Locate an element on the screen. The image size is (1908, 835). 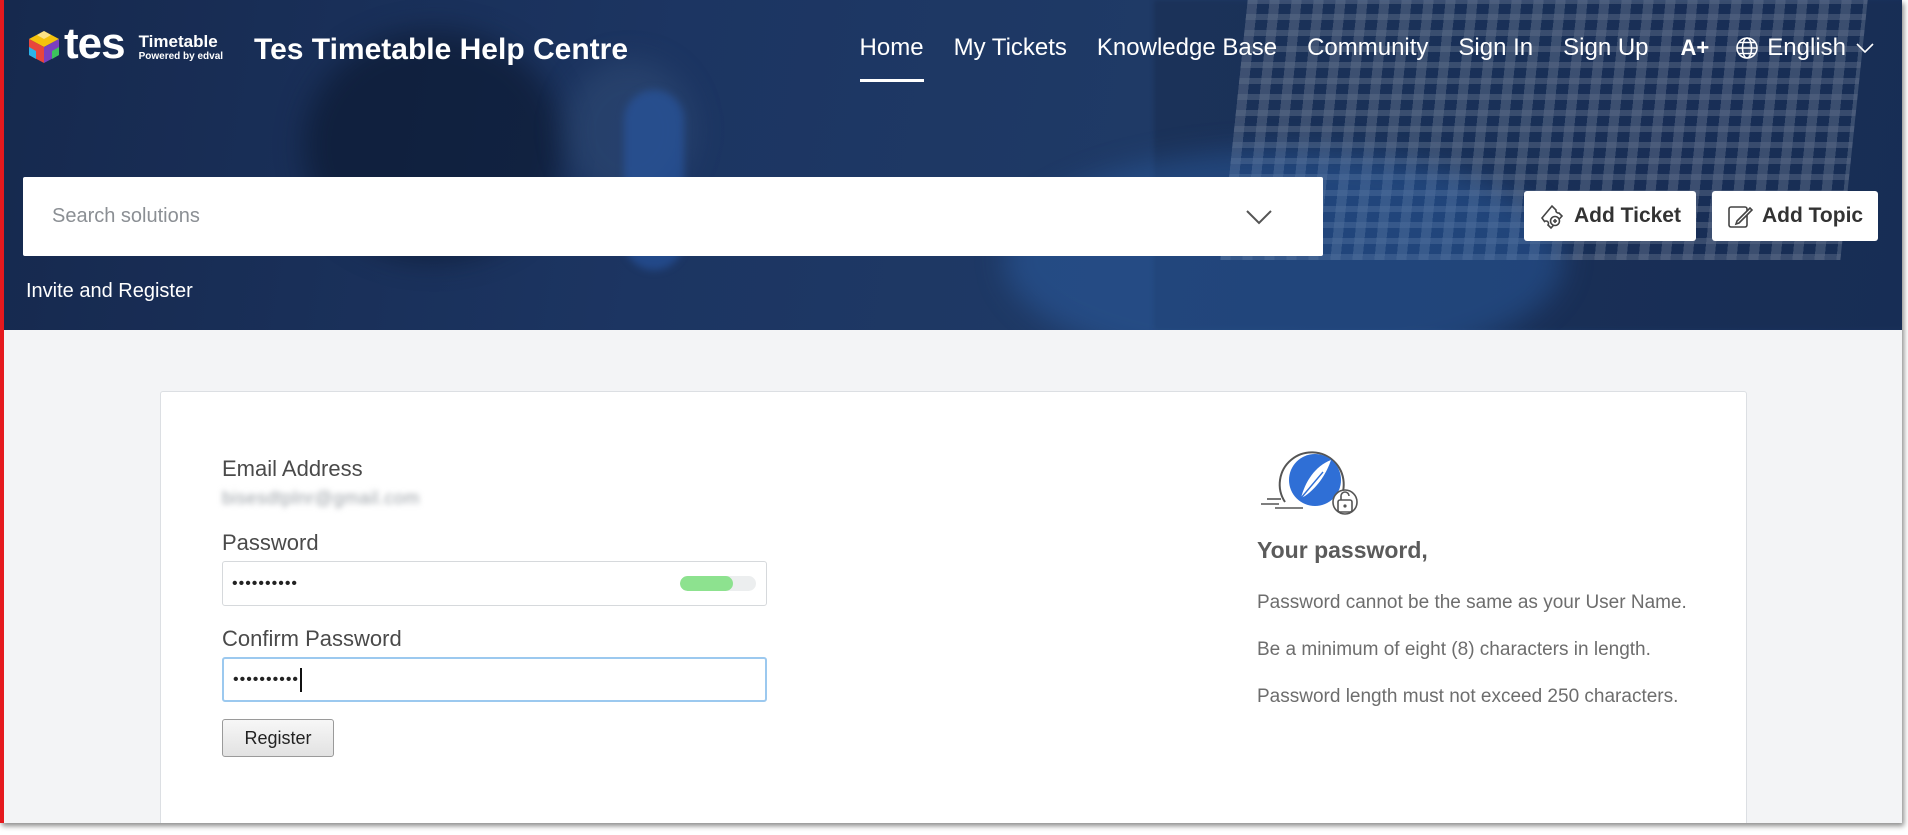
email-value: bisesdtplnr@gmail.com is located at coordinates (321, 498).